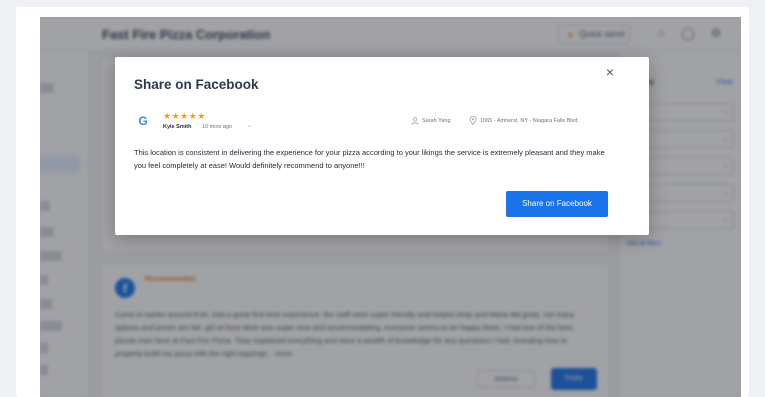  I want to click on store-location: 1065 - Amherst, NY - Niagara Falls Blvd., so click(529, 121).